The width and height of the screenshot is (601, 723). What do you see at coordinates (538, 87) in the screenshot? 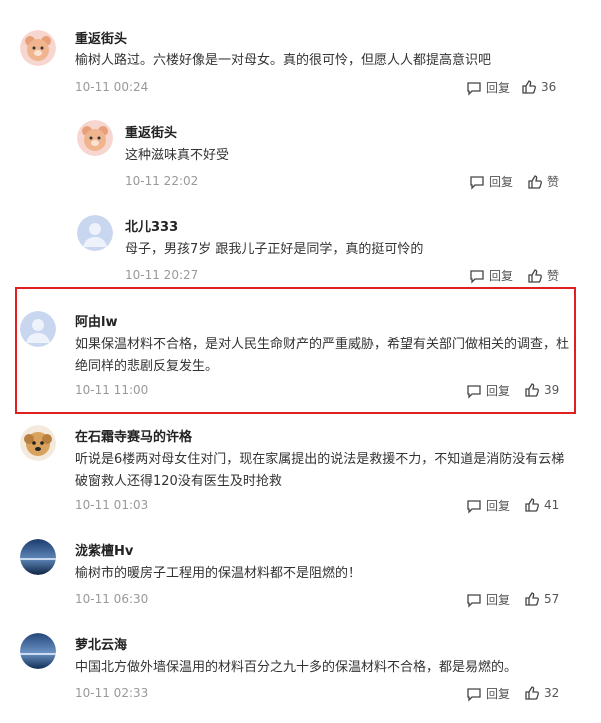
I see `like-button: 36` at bounding box center [538, 87].